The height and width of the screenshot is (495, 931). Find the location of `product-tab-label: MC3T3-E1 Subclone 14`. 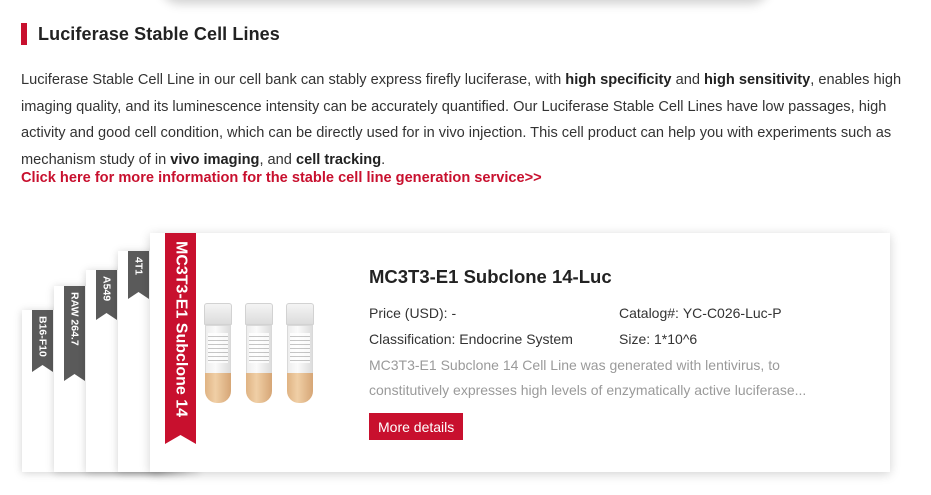

product-tab-label: MC3T3-E1 Subclone 14 is located at coordinates (181, 329).